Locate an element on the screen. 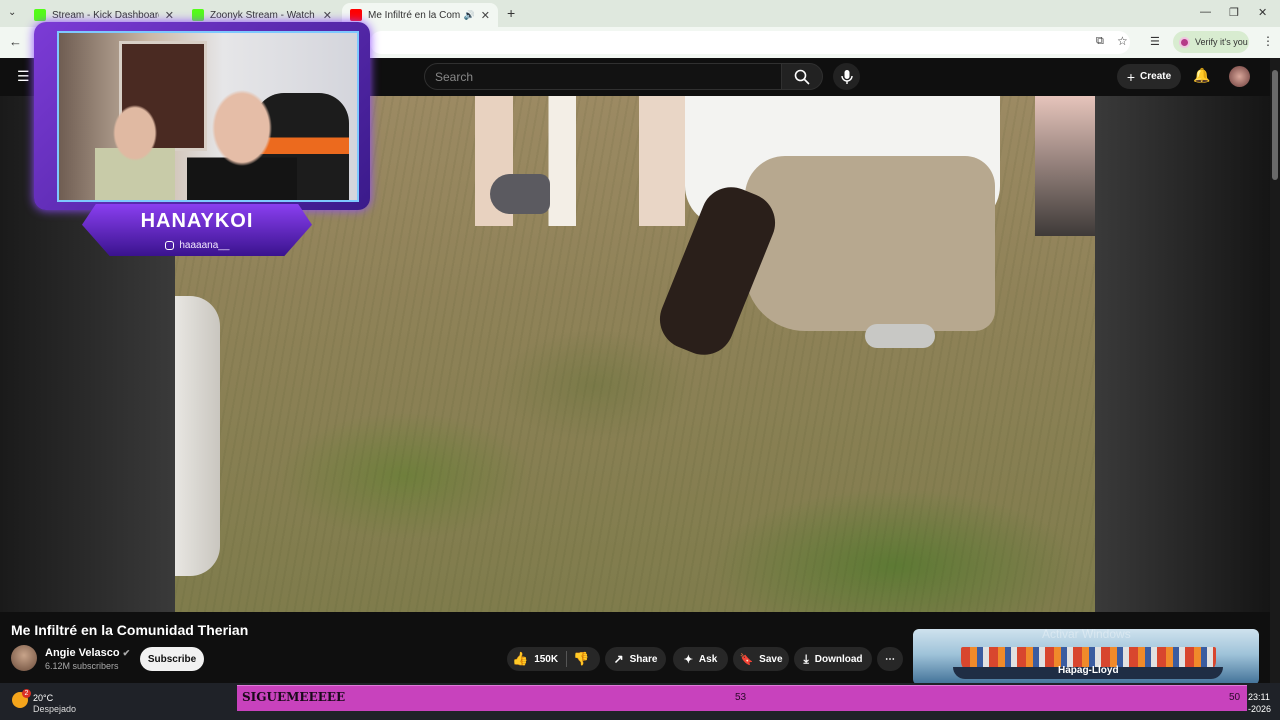 The image size is (1280, 720). taskbar-date: -2026 is located at coordinates (1259, 709).